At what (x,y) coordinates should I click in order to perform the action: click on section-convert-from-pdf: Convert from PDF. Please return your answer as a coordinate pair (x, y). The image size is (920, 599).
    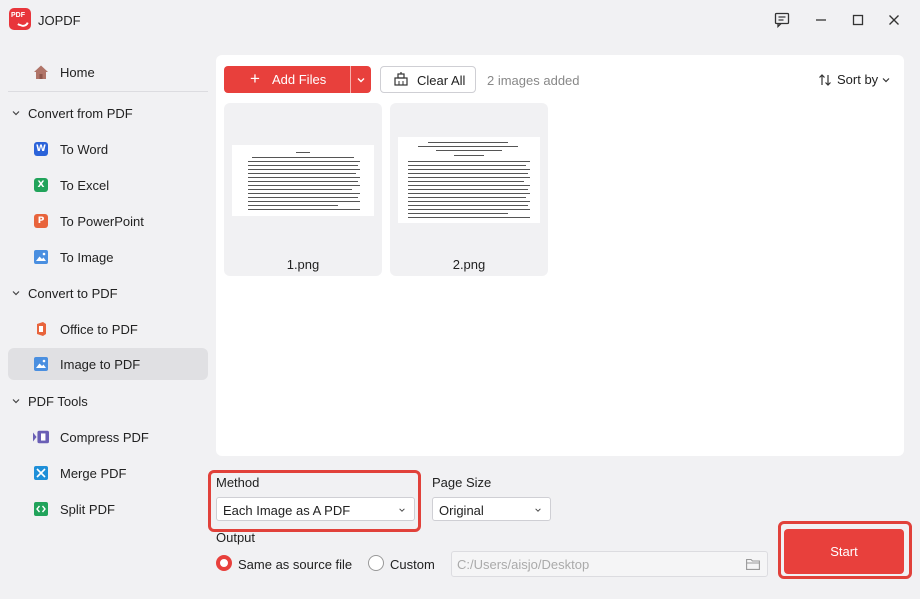
    Looking at the image, I should click on (108, 113).